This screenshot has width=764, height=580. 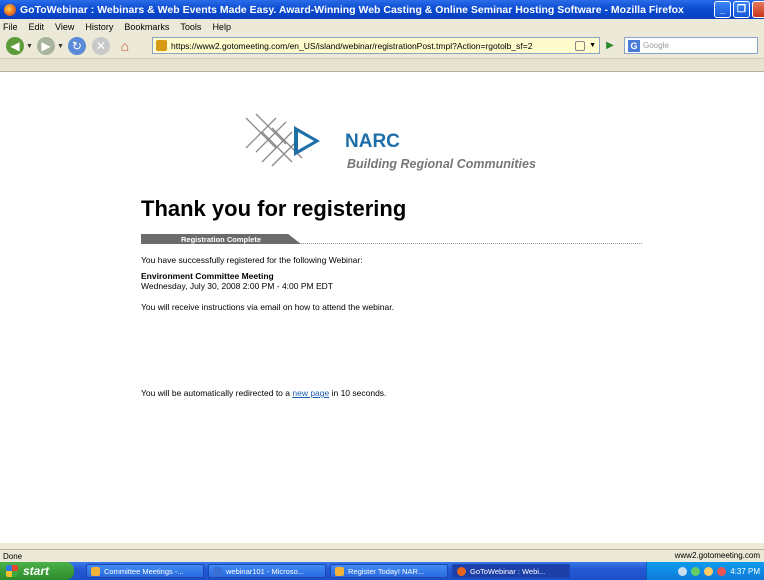 What do you see at coordinates (190, 27) in the screenshot?
I see `menu-tools: Tools` at bounding box center [190, 27].